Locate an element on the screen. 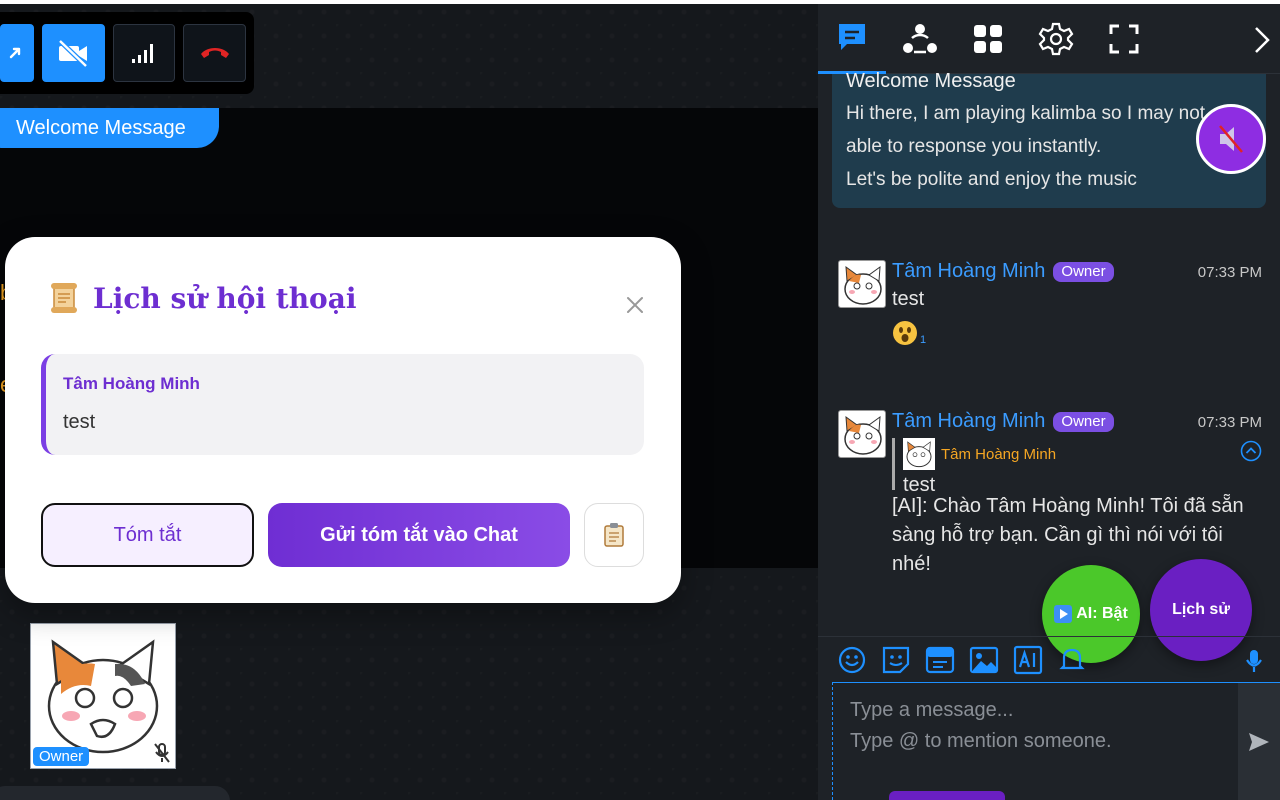 The image size is (1280, 800). camera-off-icon is located at coordinates (73, 53).